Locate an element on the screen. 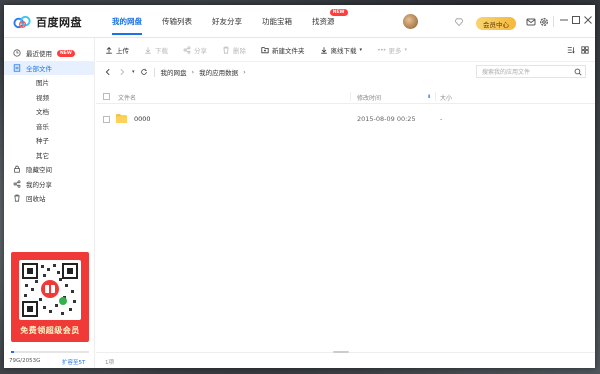 Image resolution: width=600 pixels, height=374 pixels. download-label: 下载 is located at coordinates (161, 50).